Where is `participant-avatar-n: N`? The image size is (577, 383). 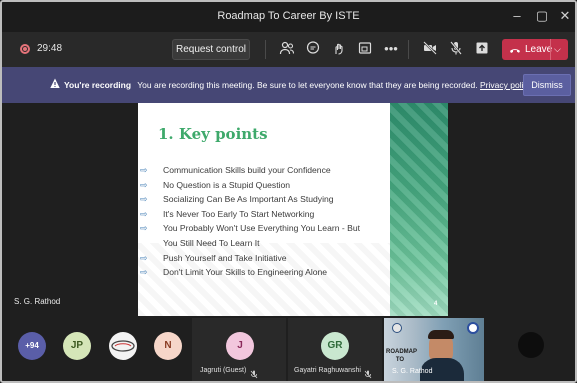
participant-avatar-n: N is located at coordinates (168, 346).